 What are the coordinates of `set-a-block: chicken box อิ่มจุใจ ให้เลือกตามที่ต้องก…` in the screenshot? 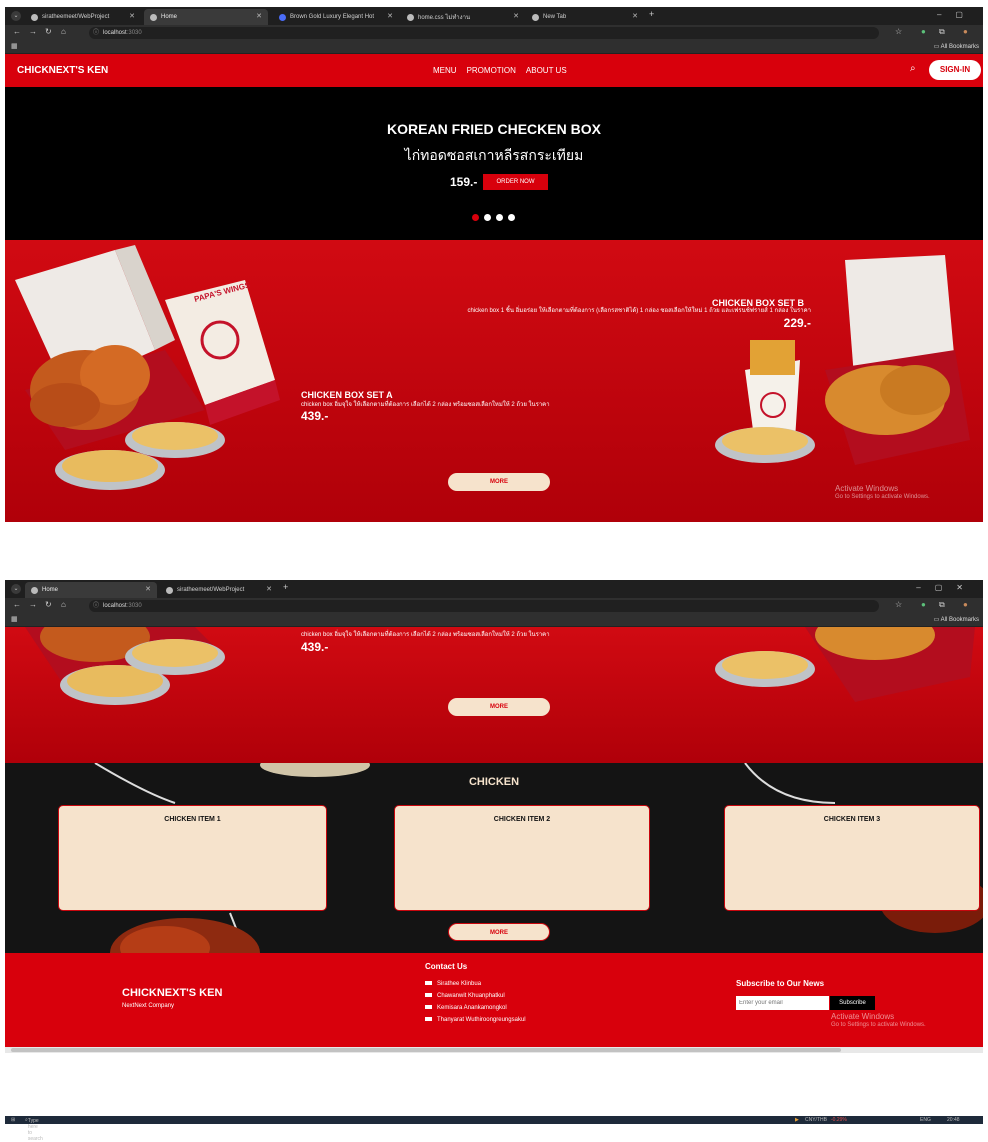 It's located at (481, 643).